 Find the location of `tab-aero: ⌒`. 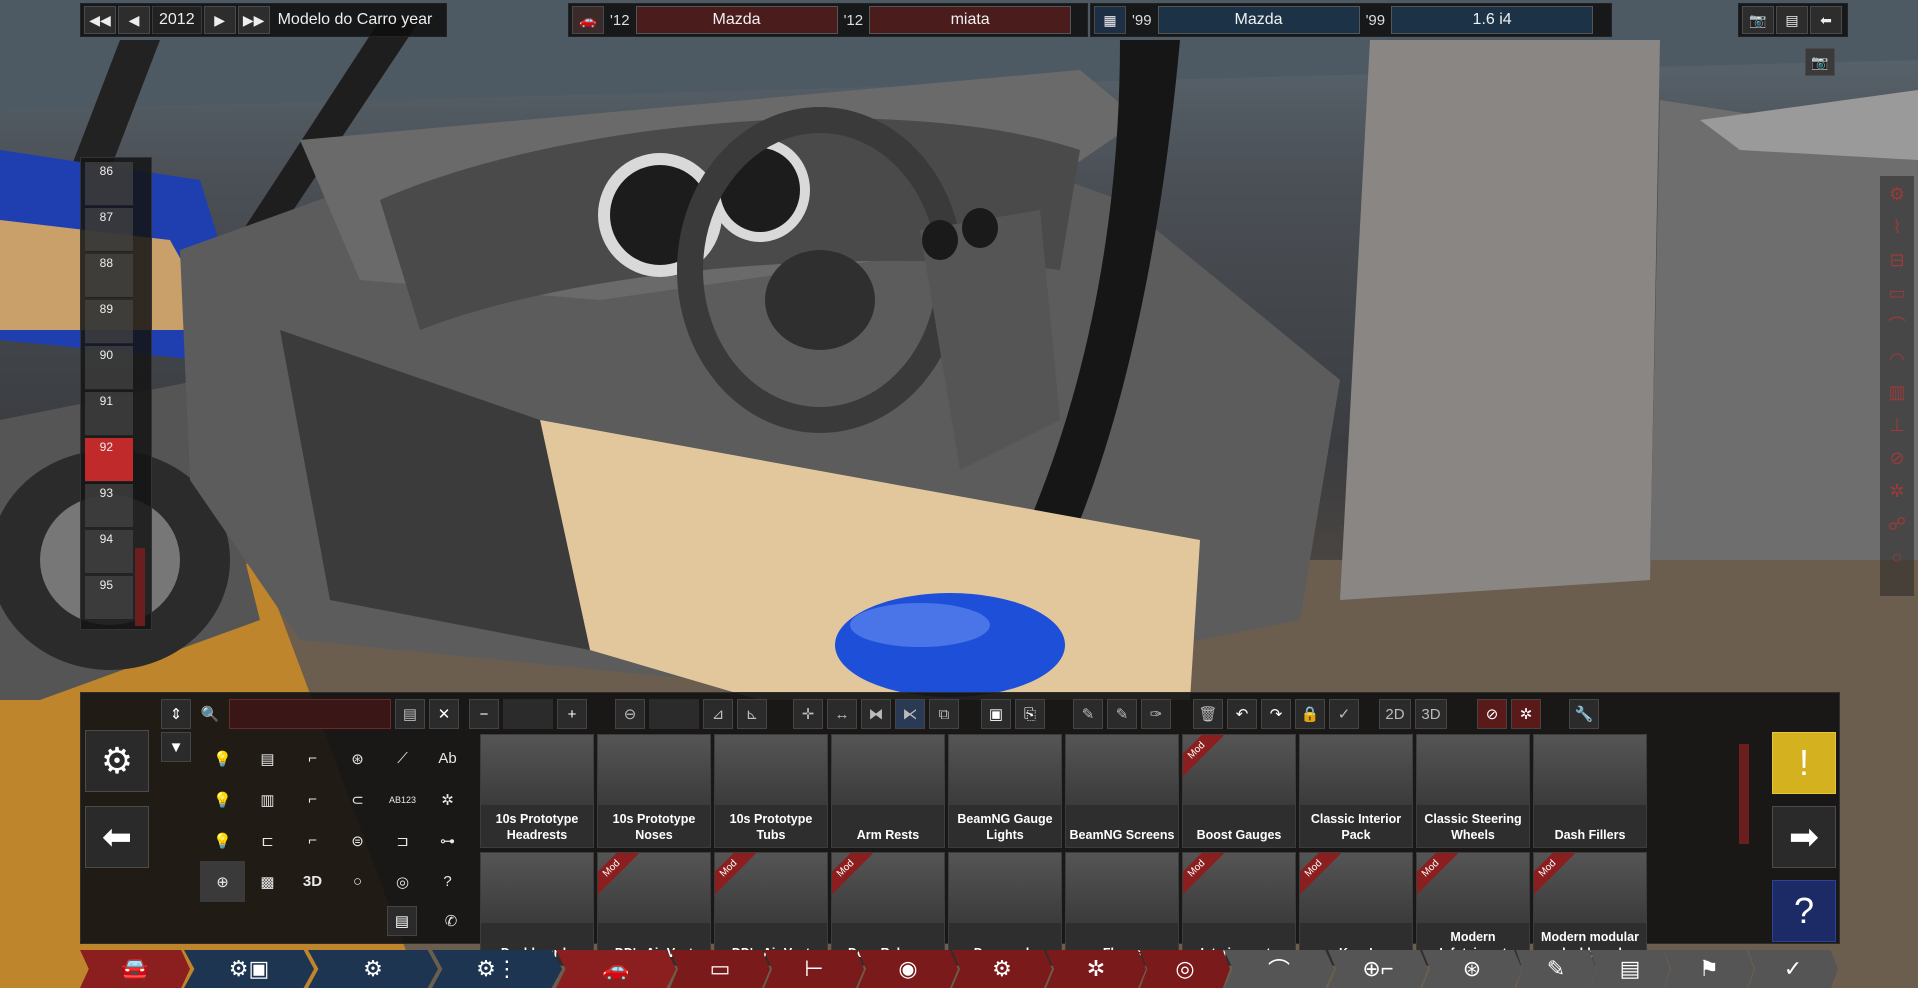

tab-aero: ⌒ is located at coordinates (1279, 969).